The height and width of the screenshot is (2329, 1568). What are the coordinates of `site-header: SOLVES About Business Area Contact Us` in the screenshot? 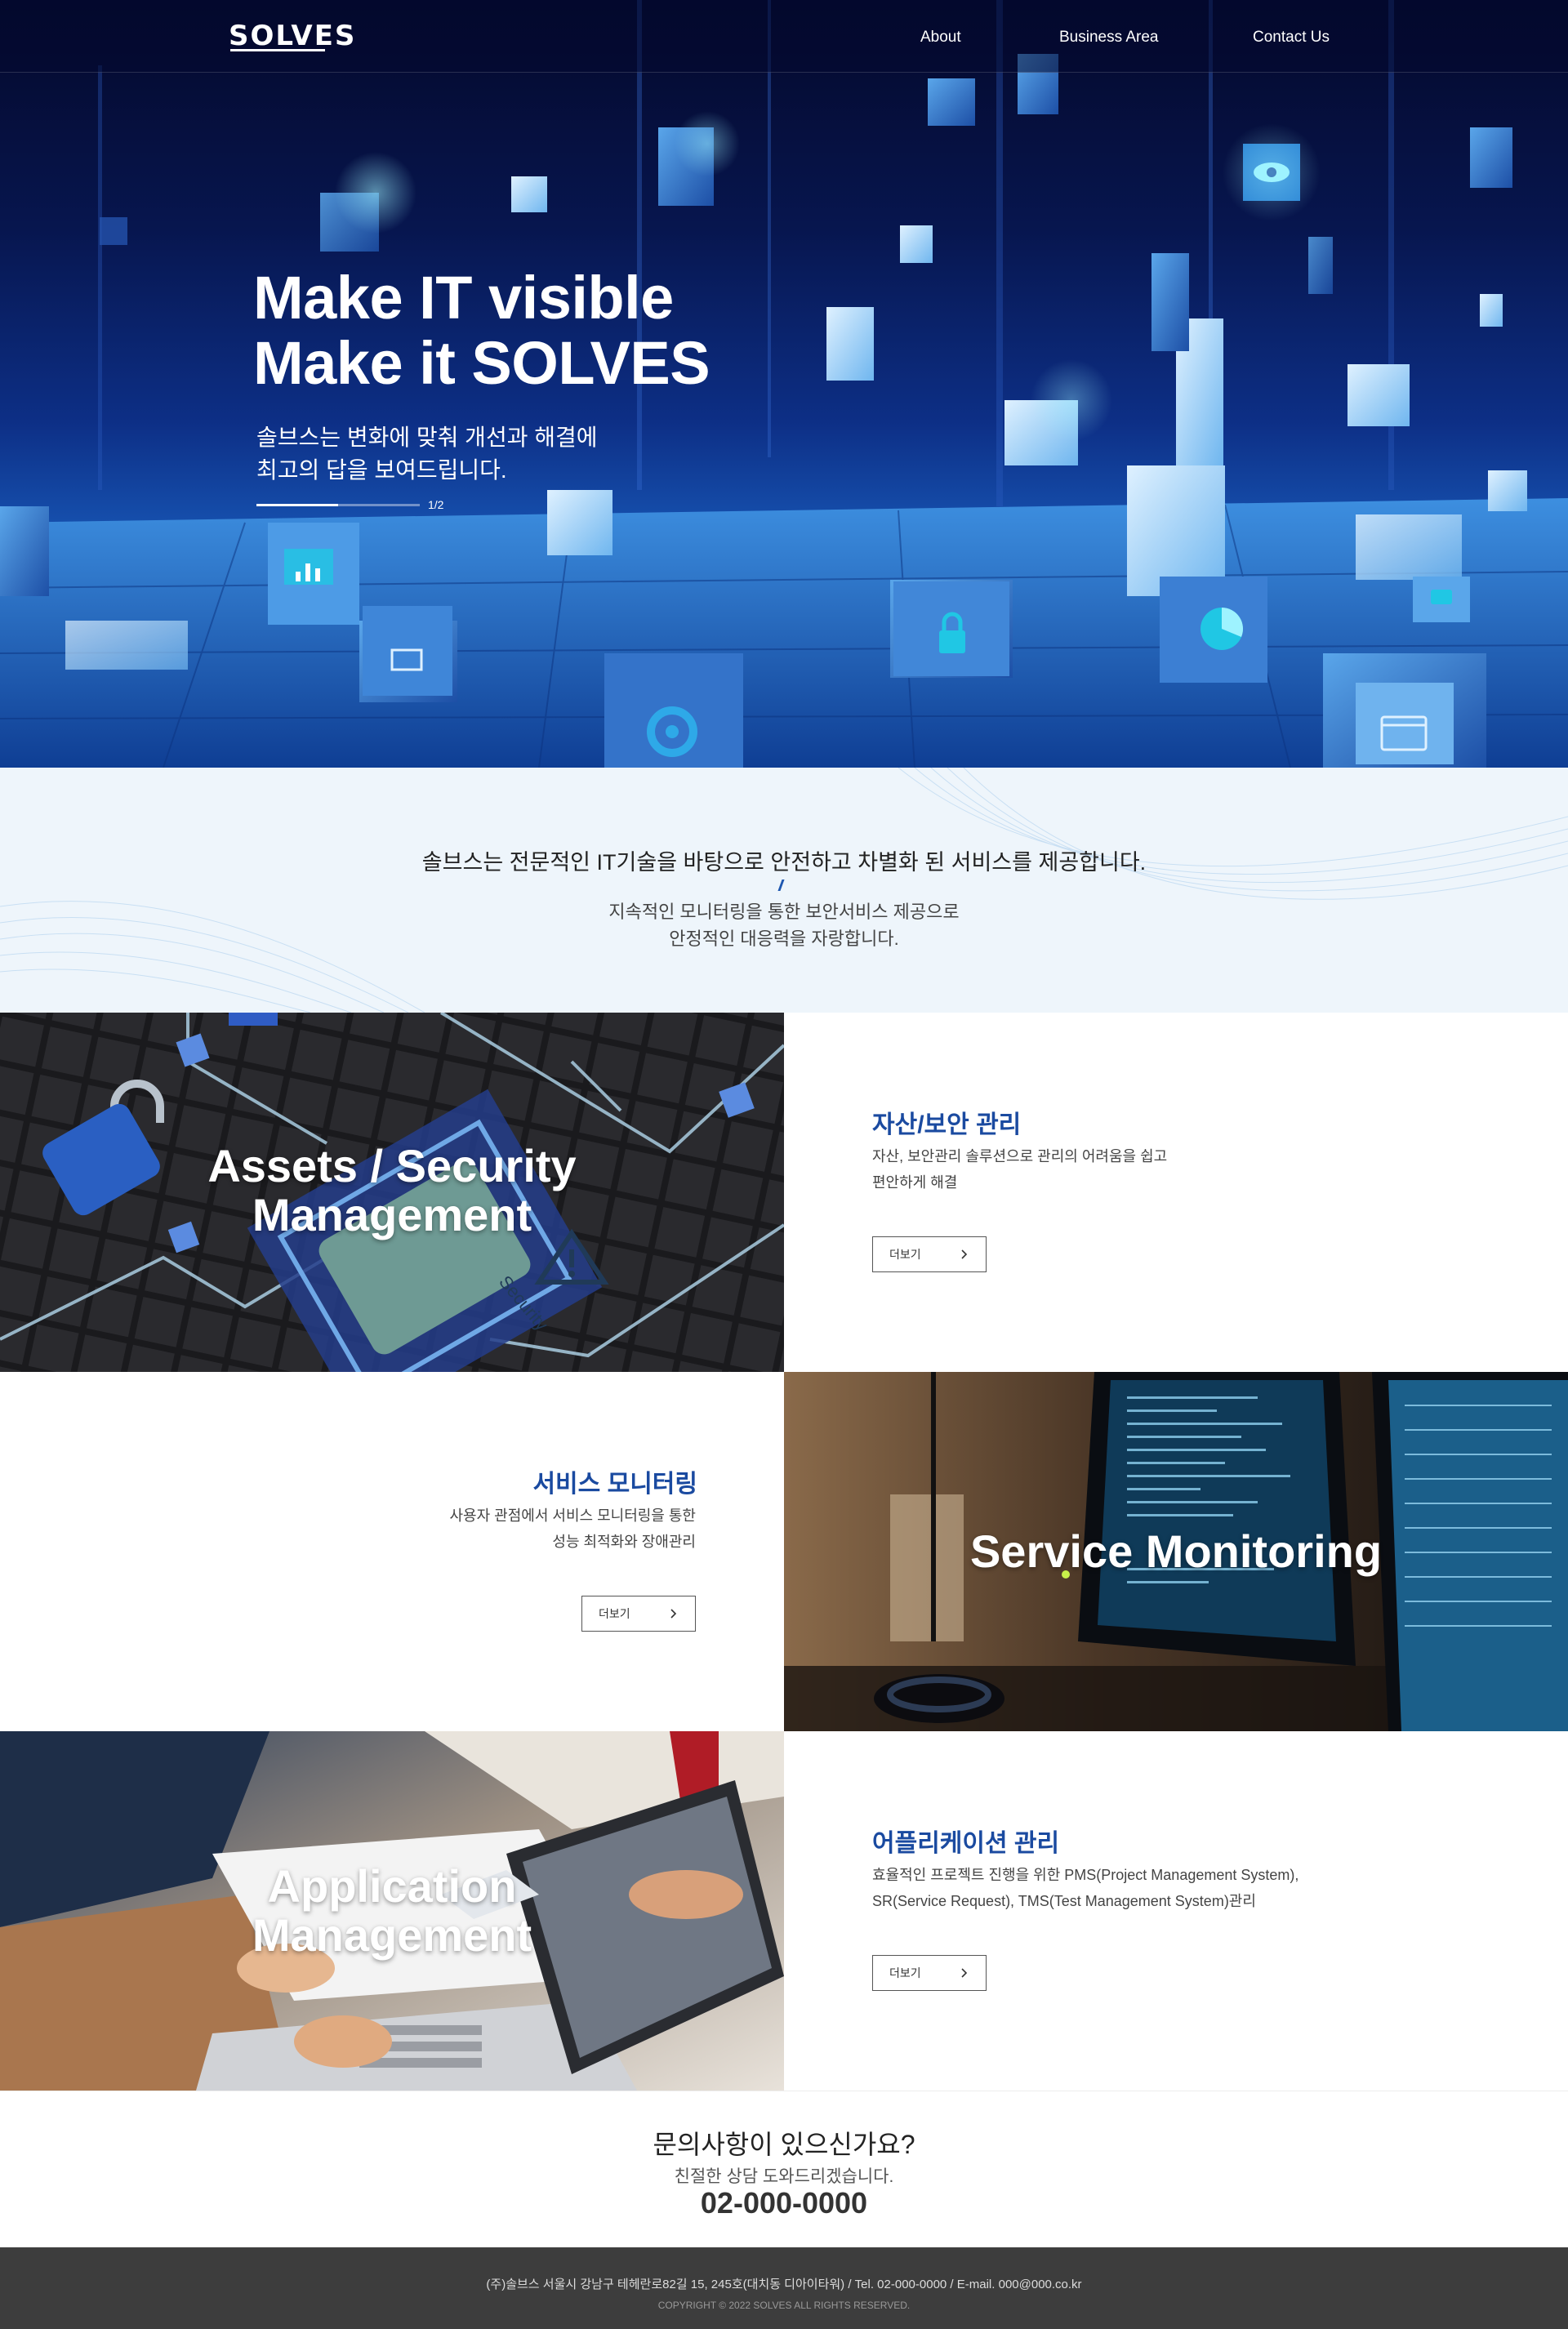 It's located at (784, 36).